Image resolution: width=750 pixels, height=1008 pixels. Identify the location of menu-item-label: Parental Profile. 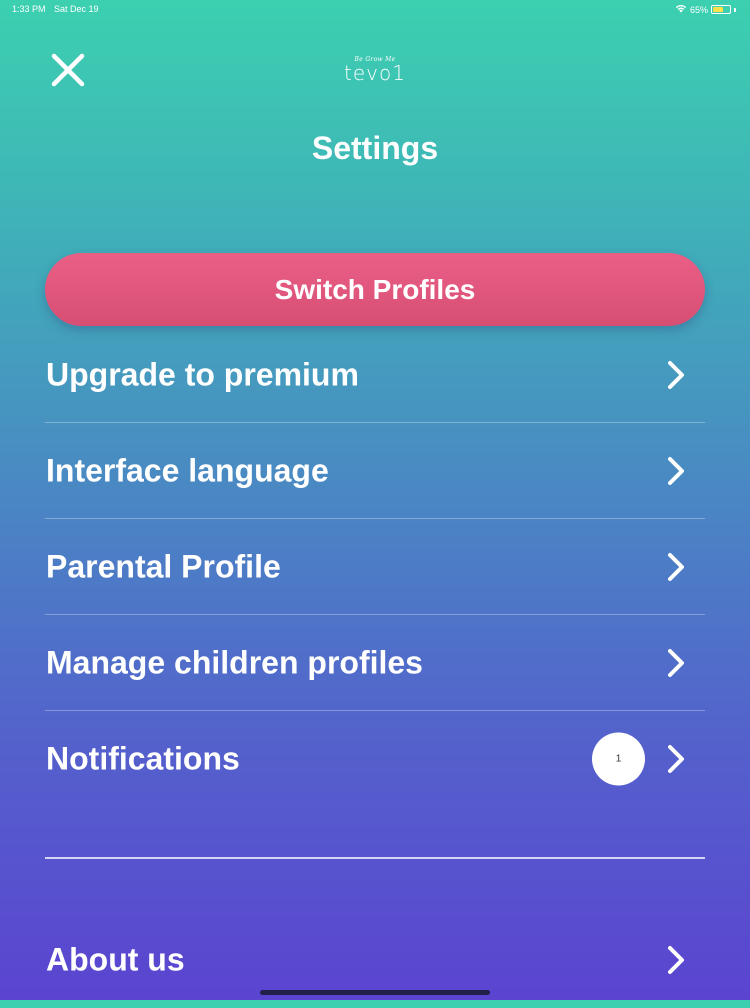
(163, 566).